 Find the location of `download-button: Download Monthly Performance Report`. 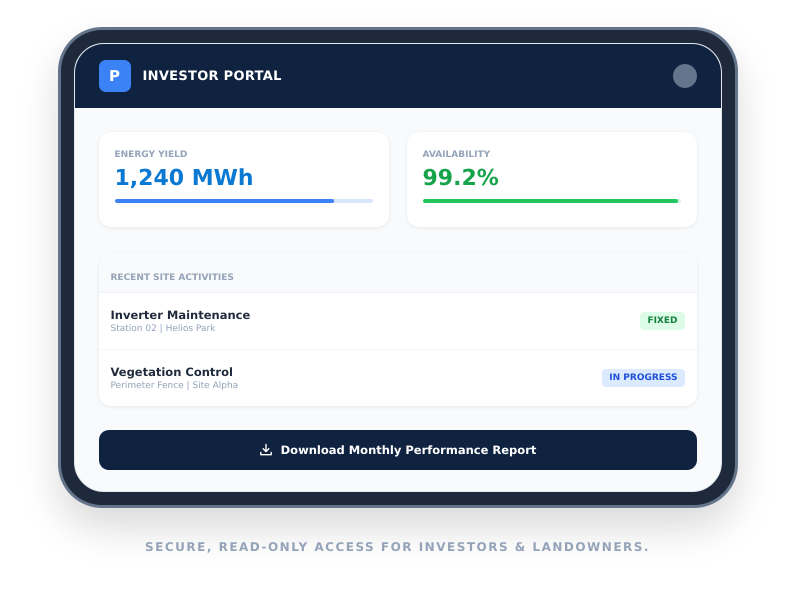

download-button: Download Monthly Performance Report is located at coordinates (397, 450).